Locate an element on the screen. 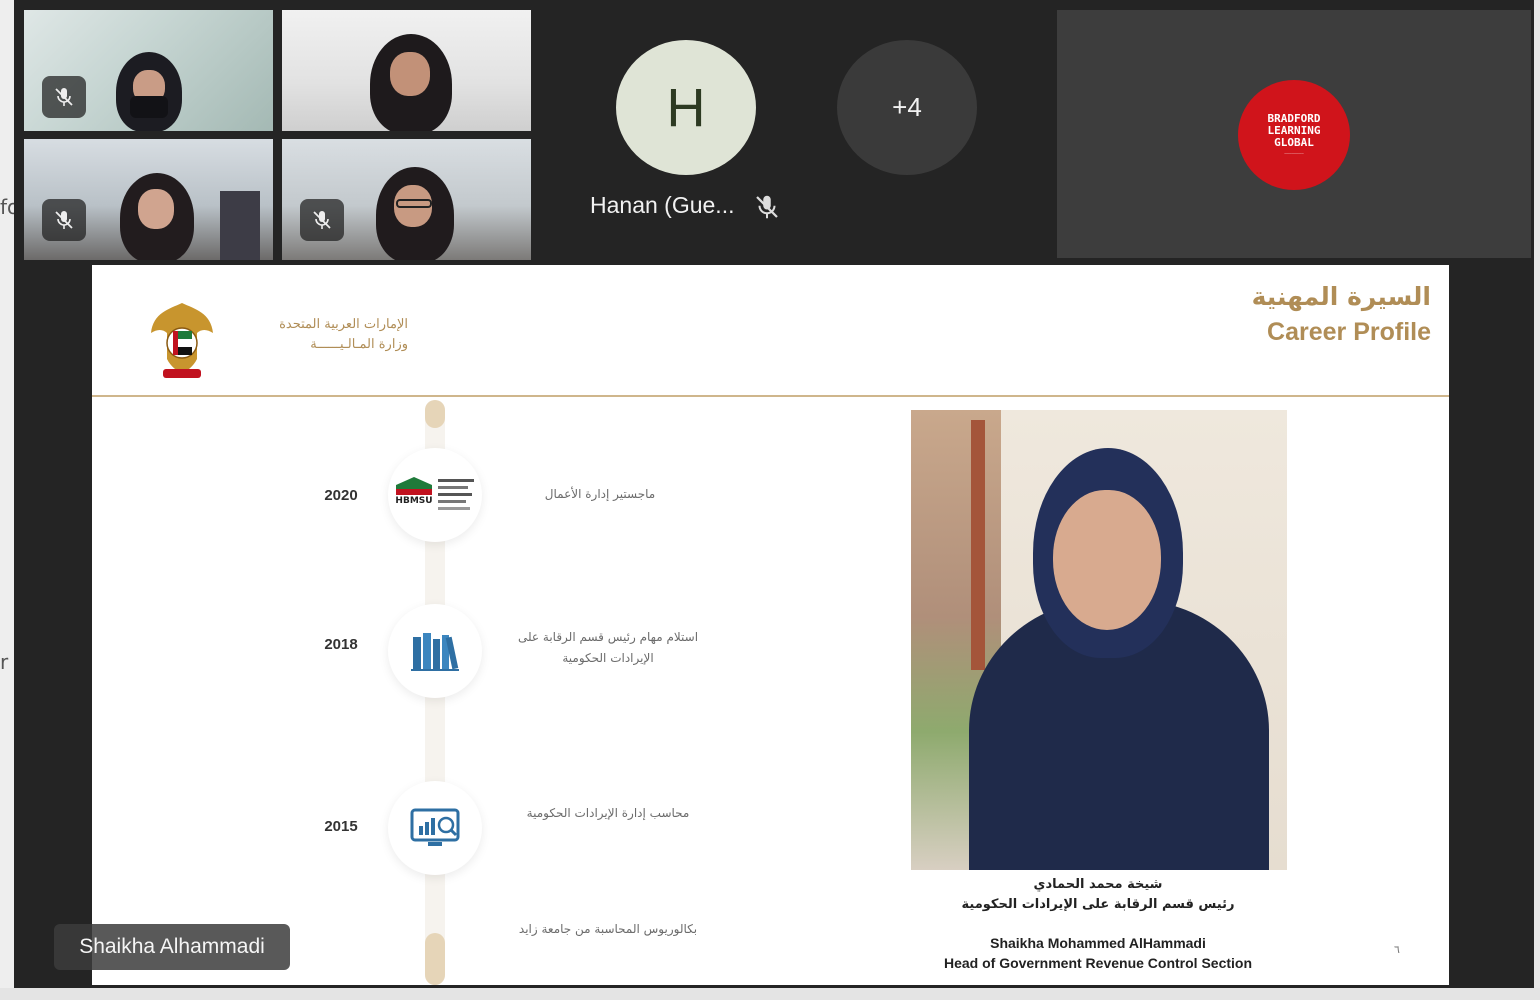 This screenshot has width=1540, height=1000. university-logo-icon: HBMSU is located at coordinates (434, 493).